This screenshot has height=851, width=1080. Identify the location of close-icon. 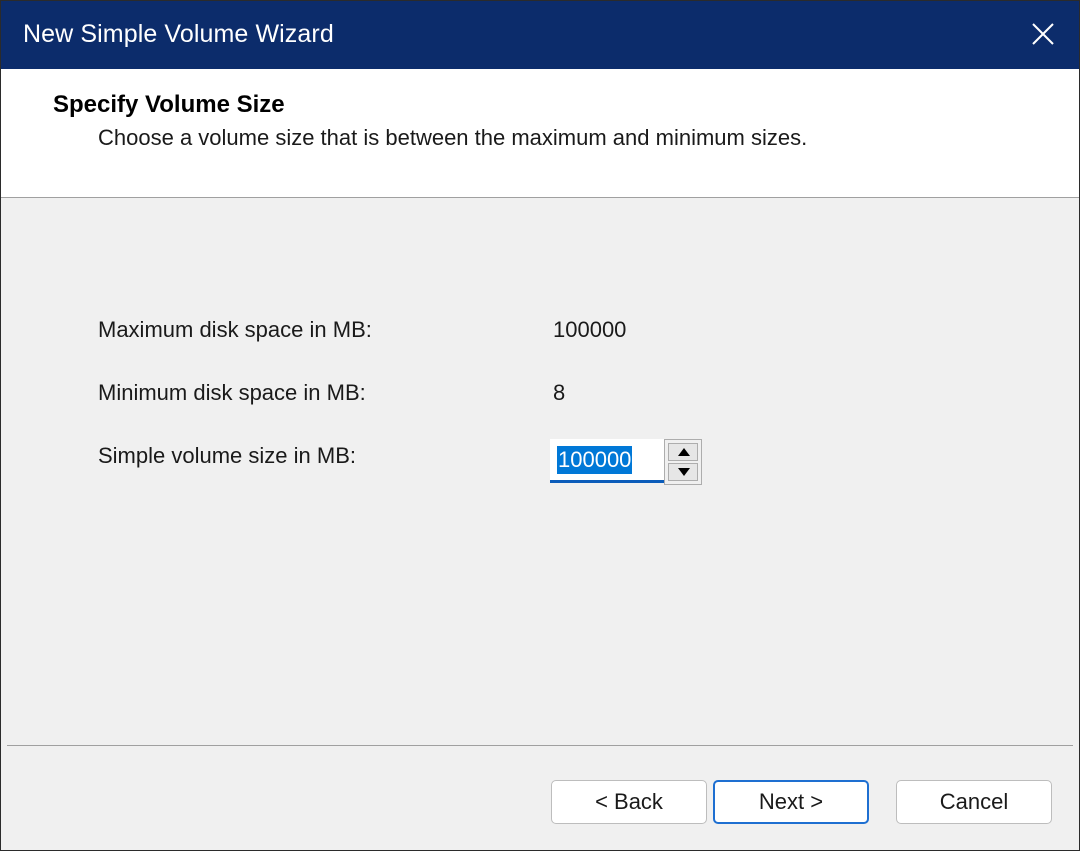
(1043, 34).